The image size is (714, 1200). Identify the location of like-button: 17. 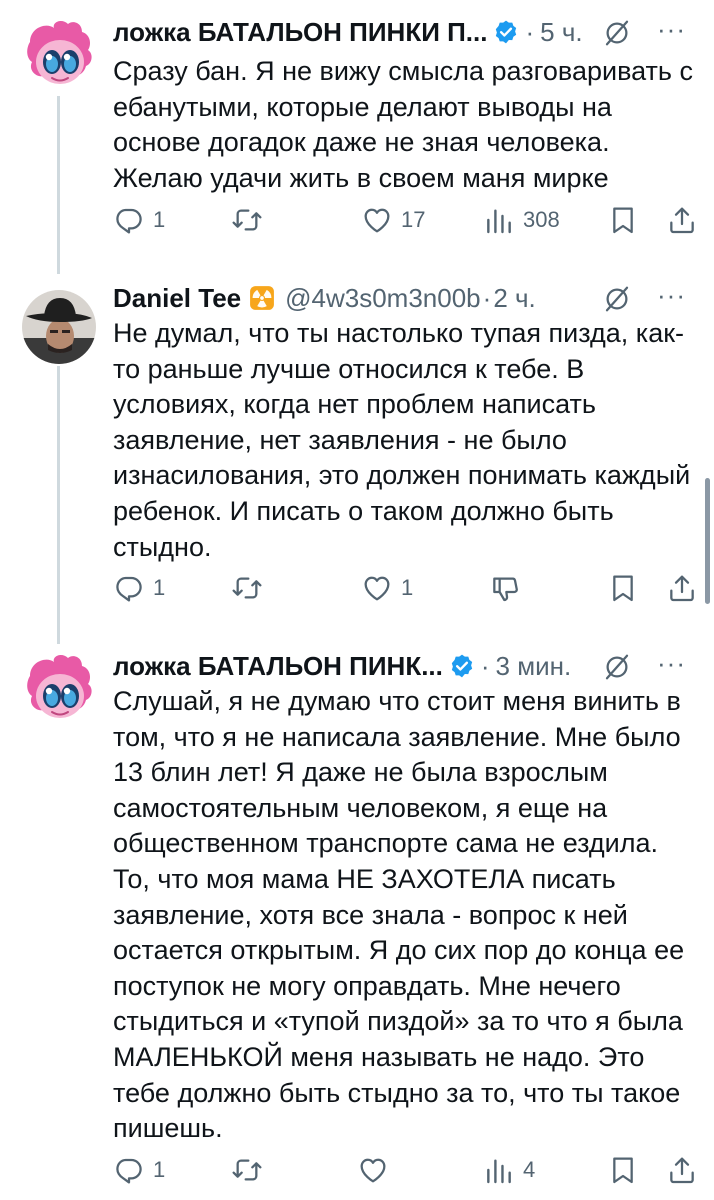
(393, 220).